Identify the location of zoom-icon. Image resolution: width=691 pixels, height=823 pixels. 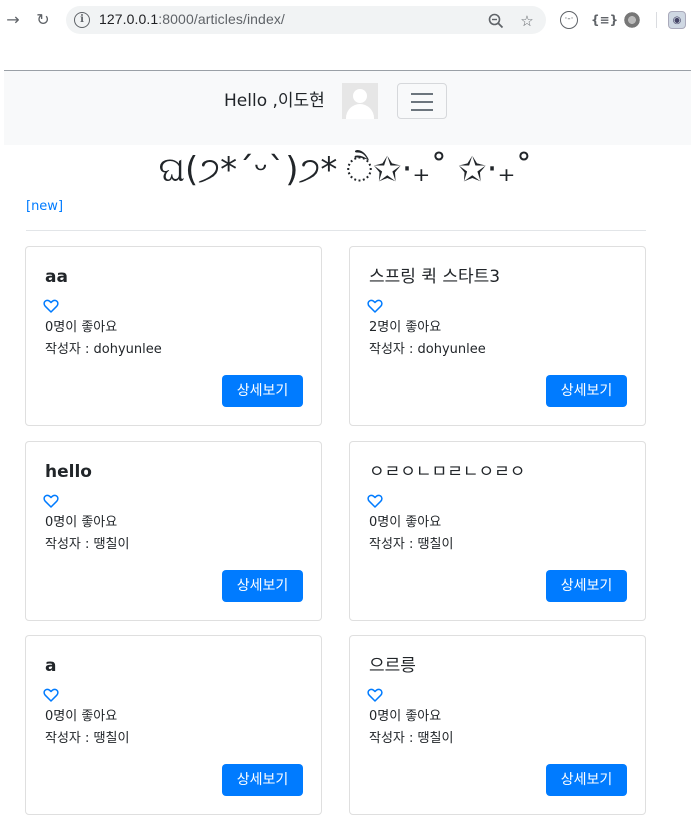
(496, 21).